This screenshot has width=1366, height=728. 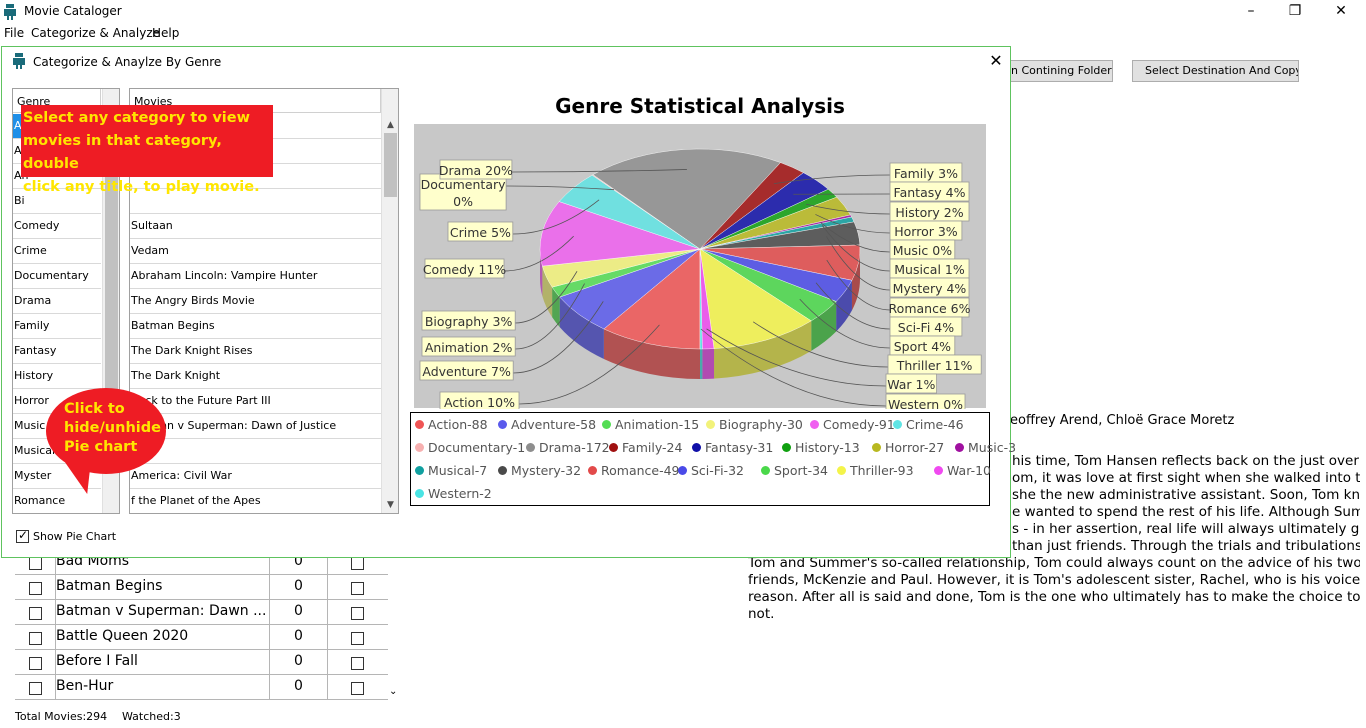 I want to click on legend-value: 10, so click(x=983, y=470).